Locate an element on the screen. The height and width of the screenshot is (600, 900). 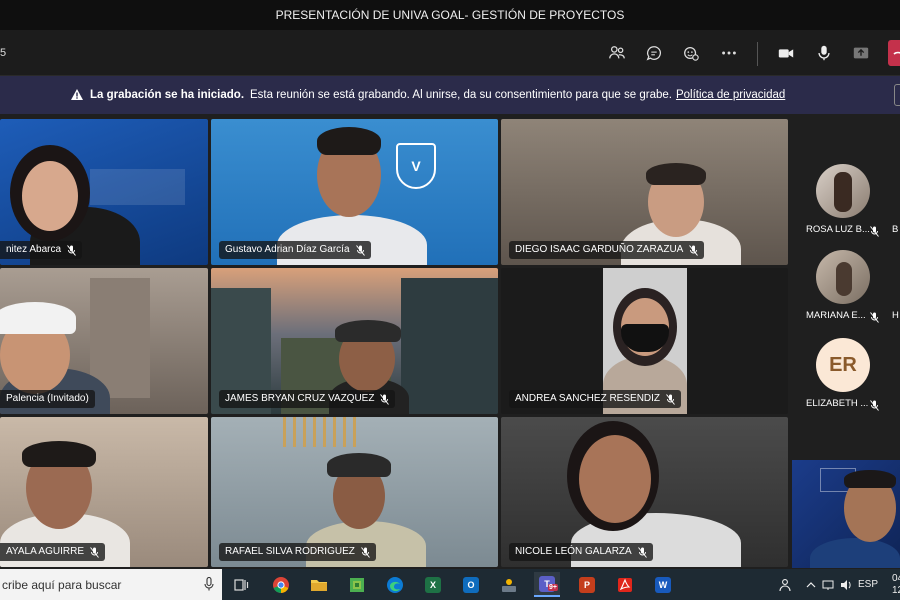
taskbar-search-box: cribe aquí para buscar is located at coordinates (111, 584).